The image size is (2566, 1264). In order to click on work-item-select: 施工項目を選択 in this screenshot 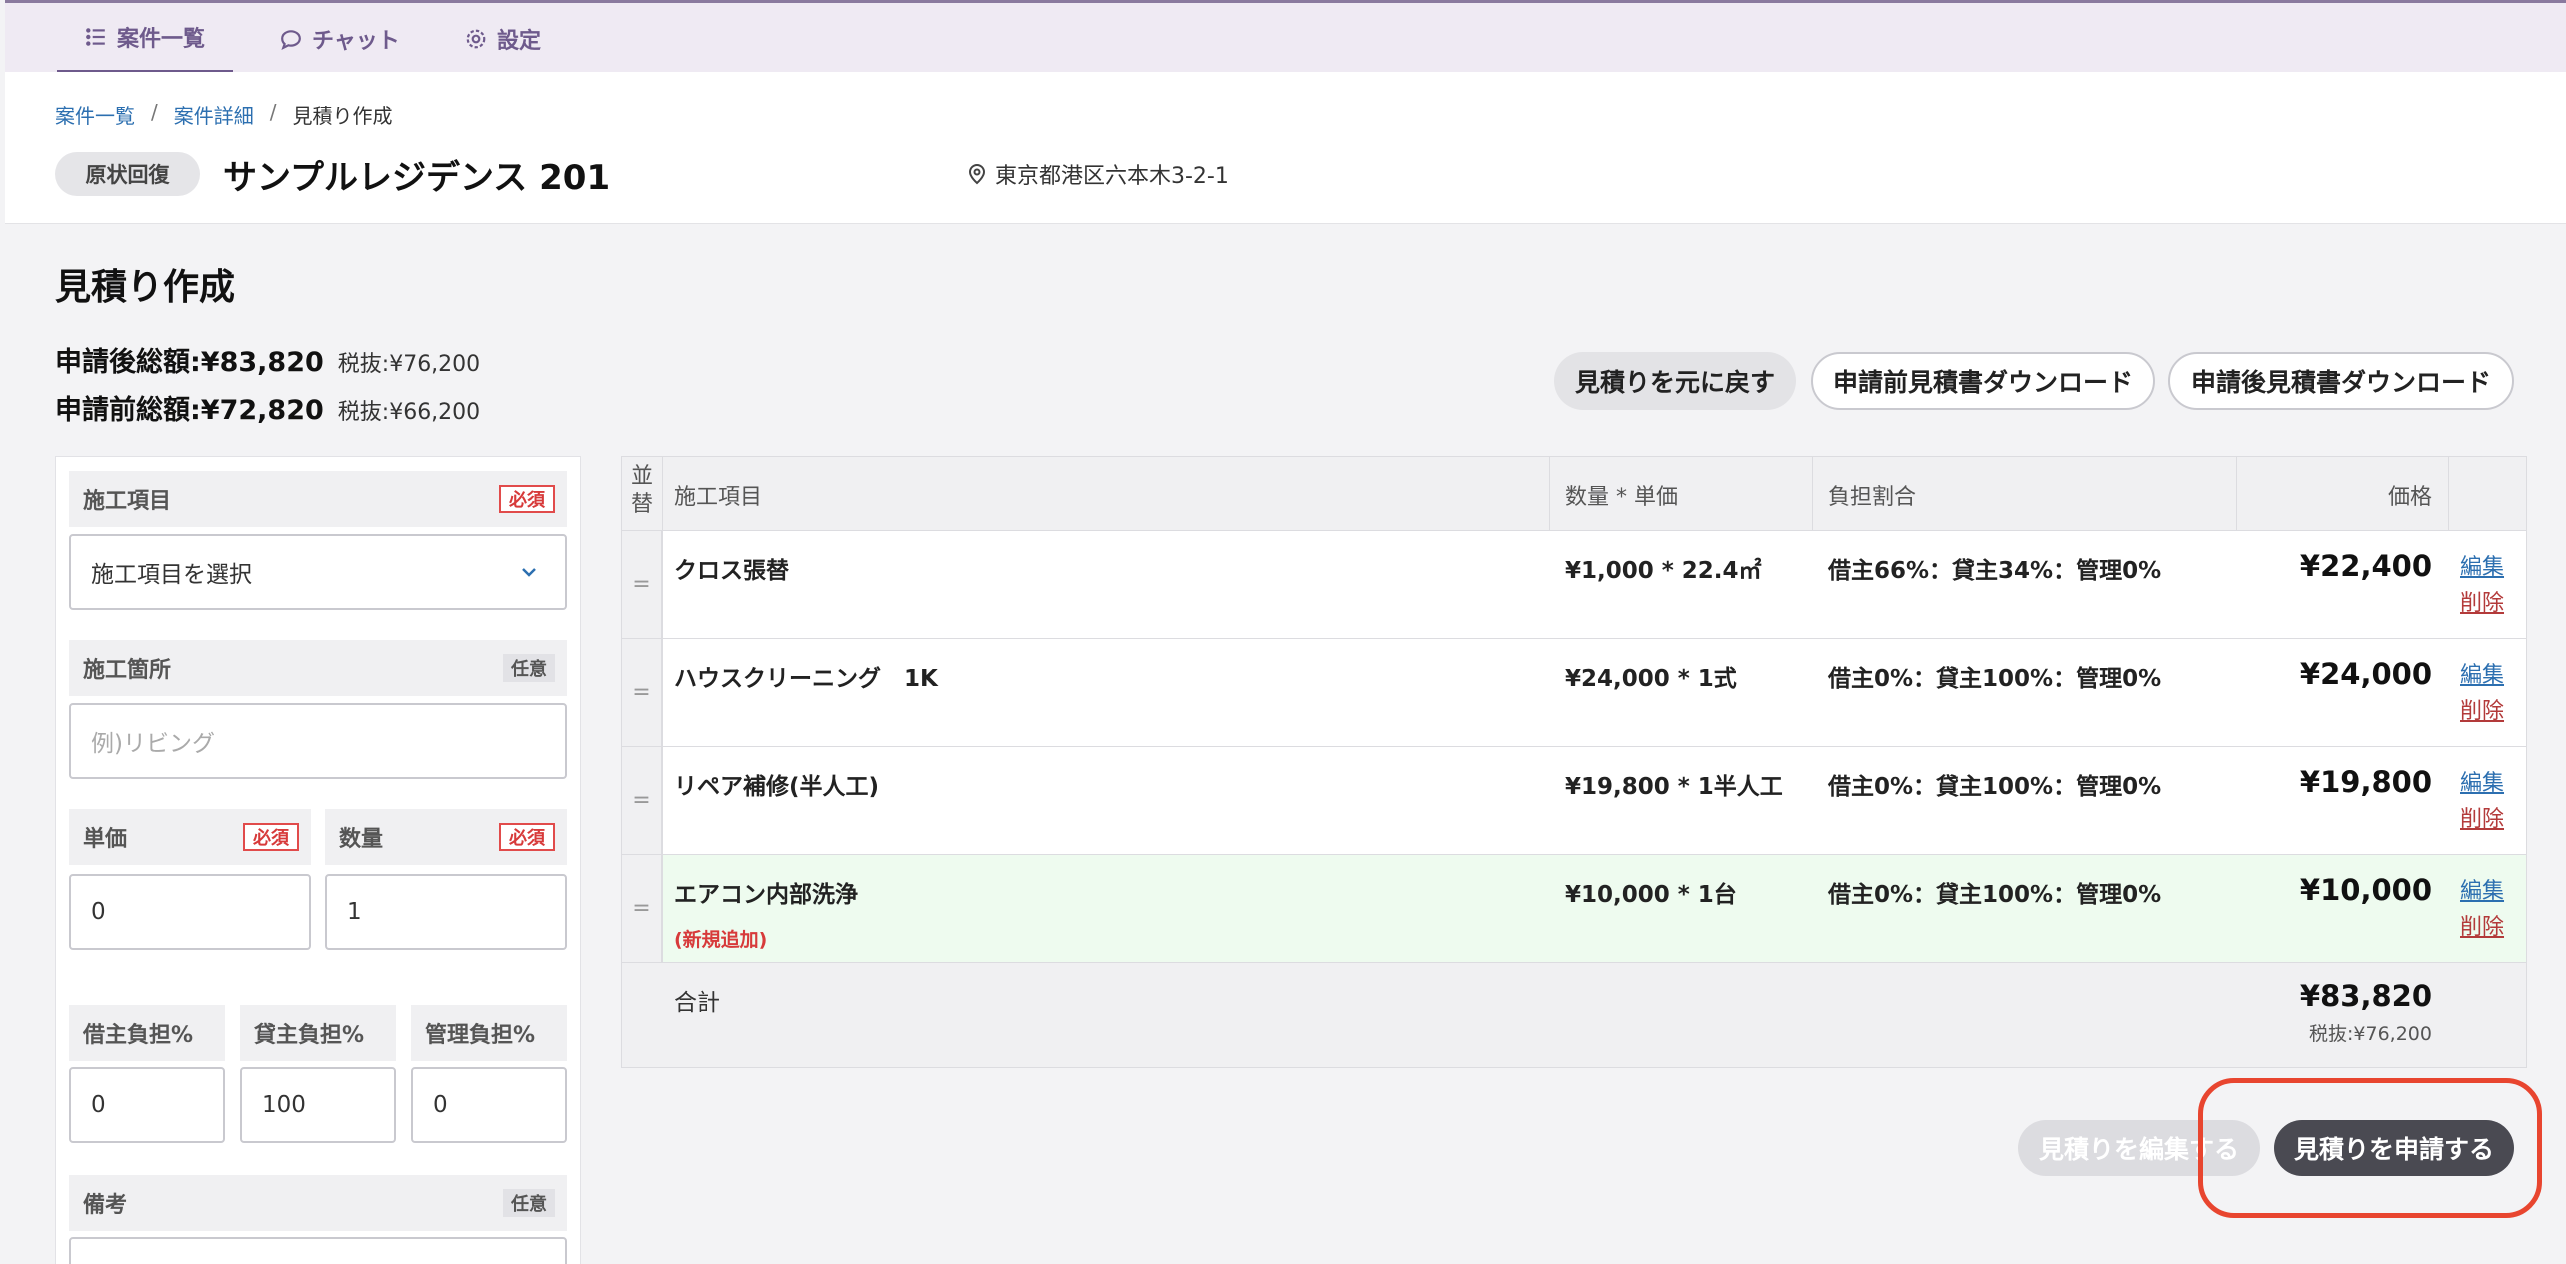, I will do `click(318, 572)`.